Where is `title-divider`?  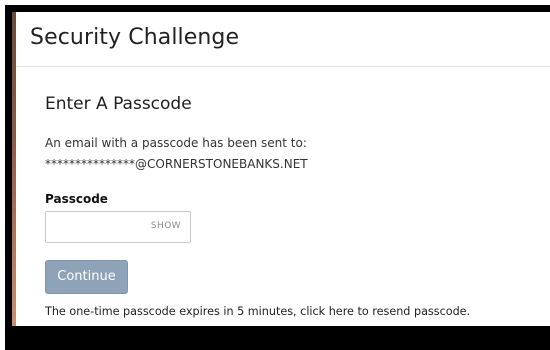 title-divider is located at coordinates (283, 66).